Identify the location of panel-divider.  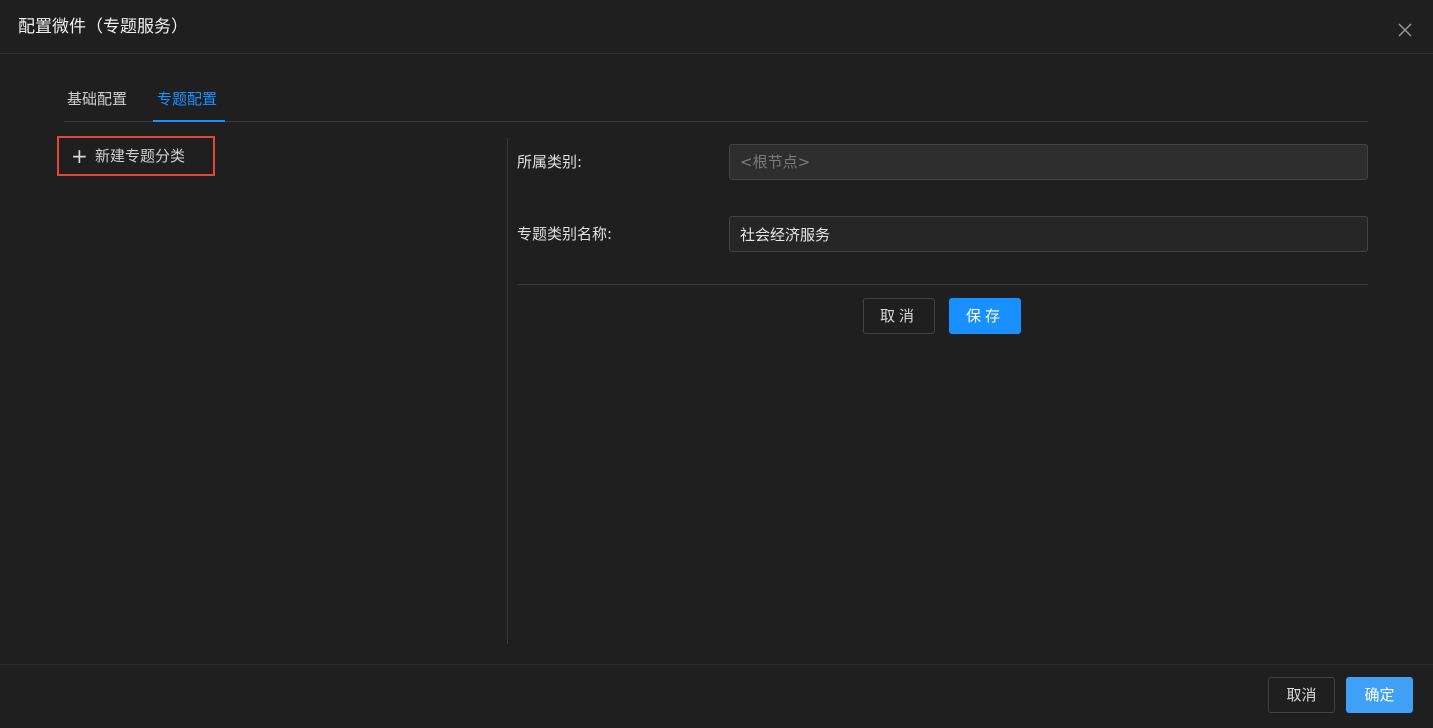
(507, 391).